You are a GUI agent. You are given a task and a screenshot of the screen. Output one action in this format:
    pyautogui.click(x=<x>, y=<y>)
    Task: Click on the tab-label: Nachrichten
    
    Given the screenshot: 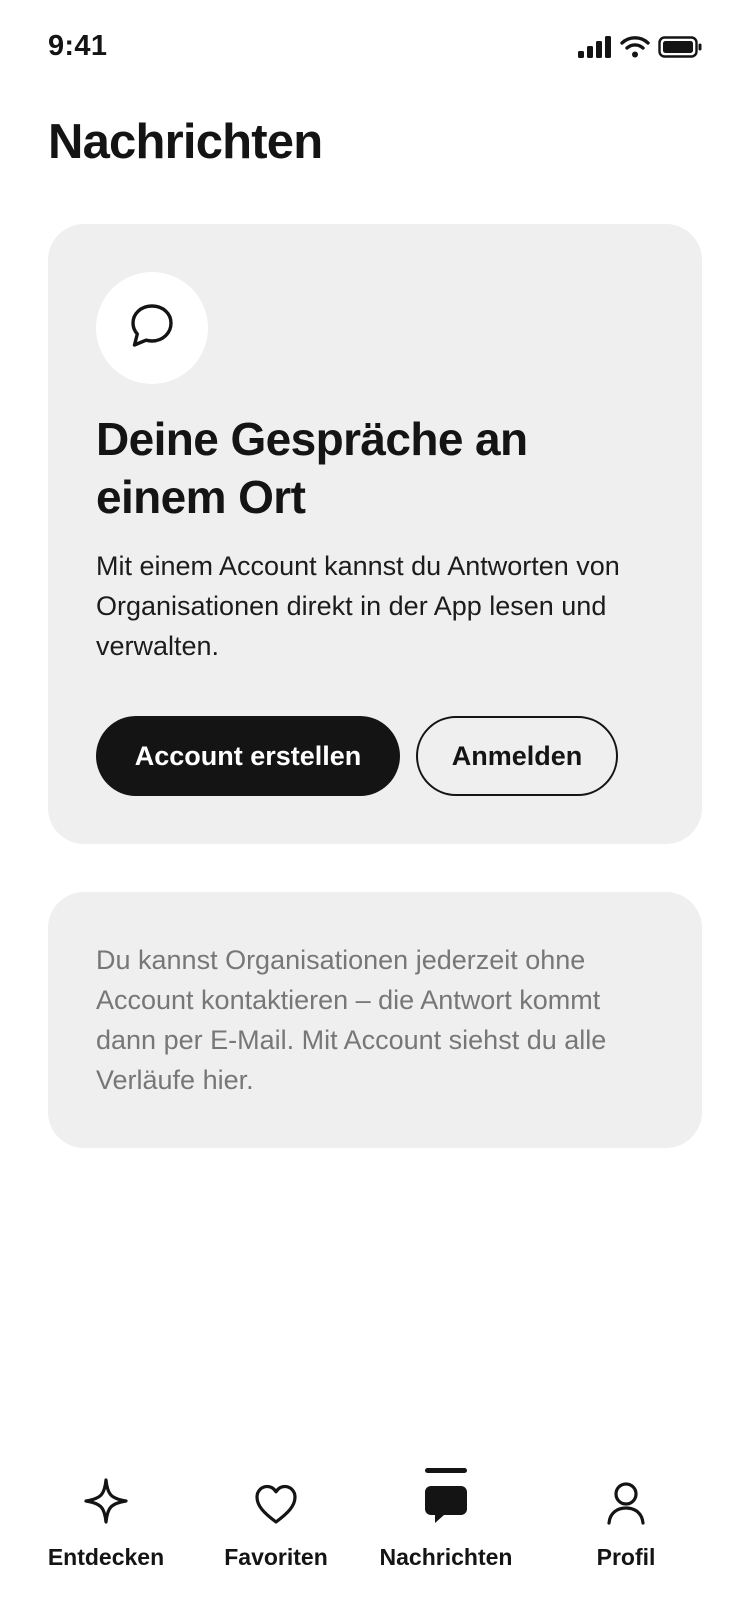 What is the action you would take?
    pyautogui.click(x=446, y=1557)
    